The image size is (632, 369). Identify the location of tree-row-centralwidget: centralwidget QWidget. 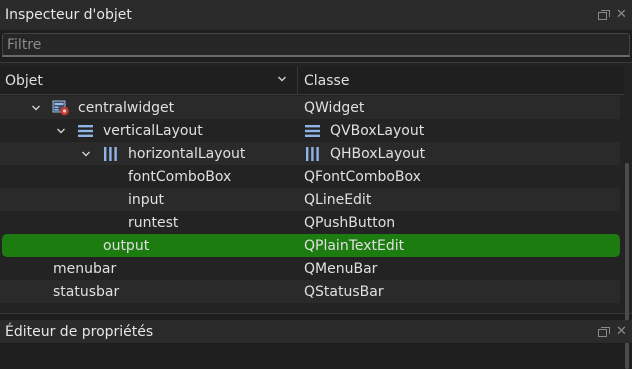
(310, 107).